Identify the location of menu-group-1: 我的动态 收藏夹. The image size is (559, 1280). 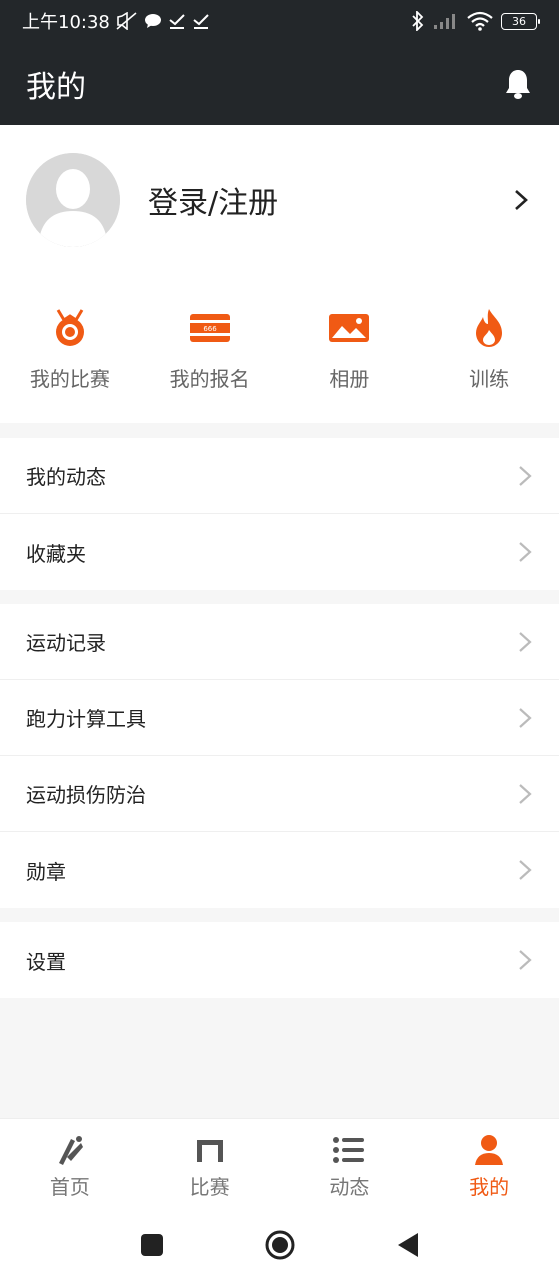
(279, 514).